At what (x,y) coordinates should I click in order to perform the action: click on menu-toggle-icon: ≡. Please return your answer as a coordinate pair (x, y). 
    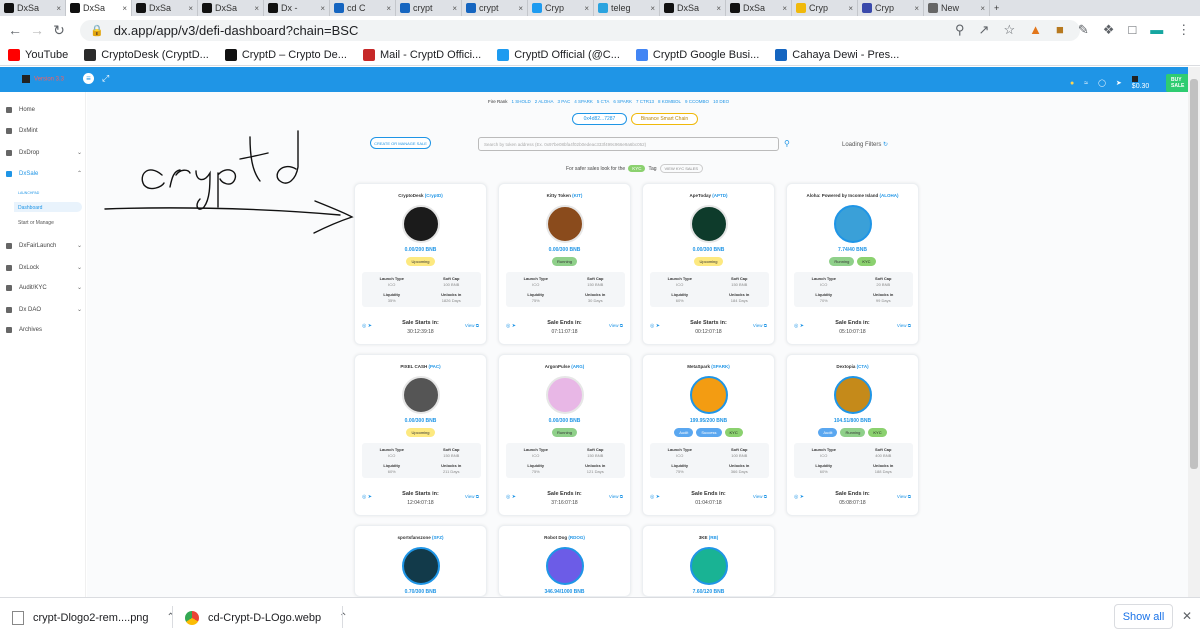
    Looking at the image, I should click on (88, 78).